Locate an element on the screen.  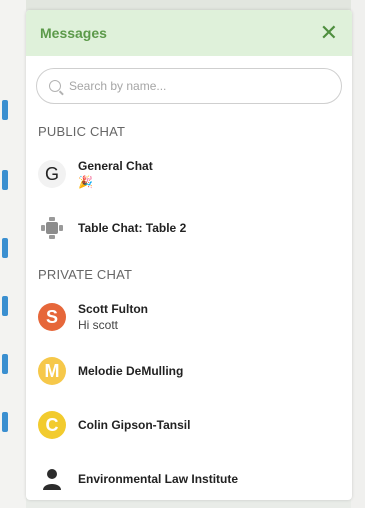
table-icon is located at coordinates (52, 228).